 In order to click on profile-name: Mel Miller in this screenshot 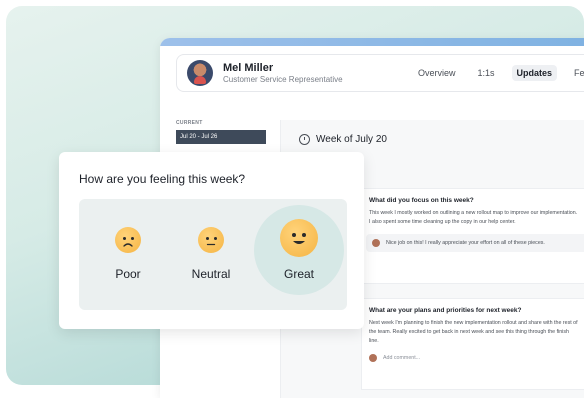, I will do `click(248, 68)`.